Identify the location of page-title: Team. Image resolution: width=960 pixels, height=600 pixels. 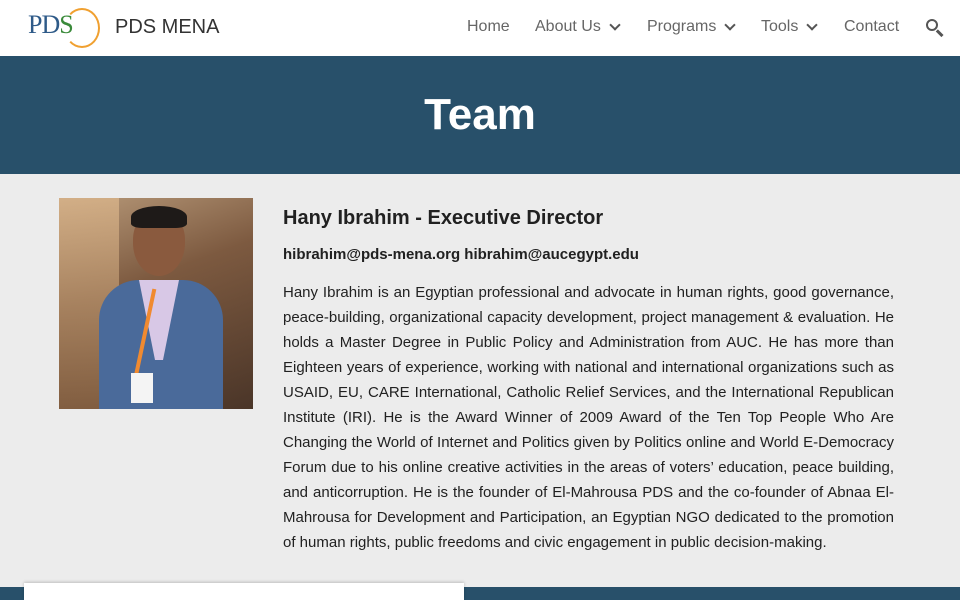
(480, 114).